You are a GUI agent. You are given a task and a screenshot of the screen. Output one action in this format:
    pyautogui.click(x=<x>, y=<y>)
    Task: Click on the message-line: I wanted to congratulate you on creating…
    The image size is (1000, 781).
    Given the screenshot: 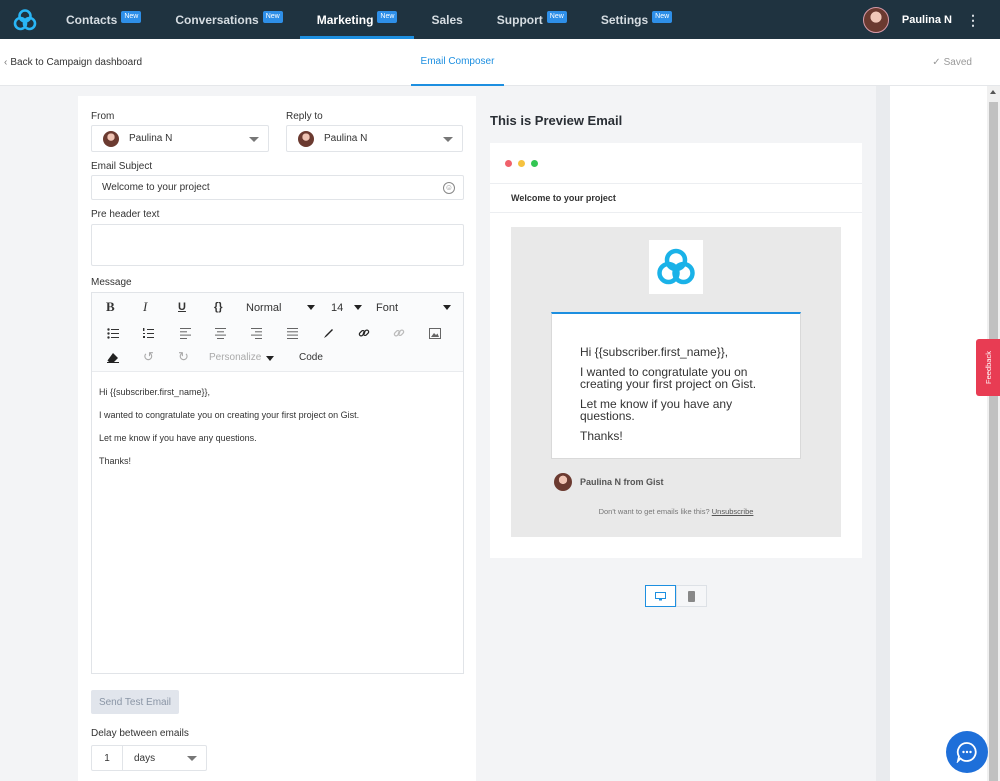 What is the action you would take?
    pyautogui.click(x=229, y=415)
    